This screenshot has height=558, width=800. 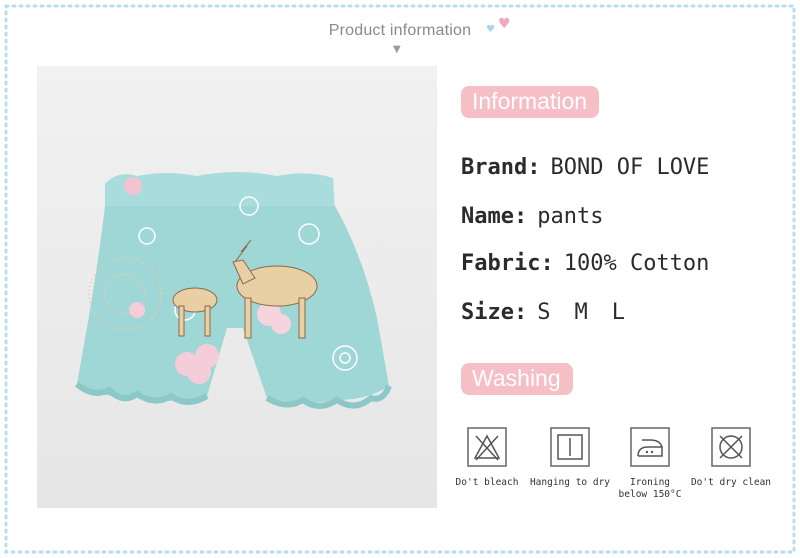 I want to click on size-values: SML, so click(x=593, y=312).